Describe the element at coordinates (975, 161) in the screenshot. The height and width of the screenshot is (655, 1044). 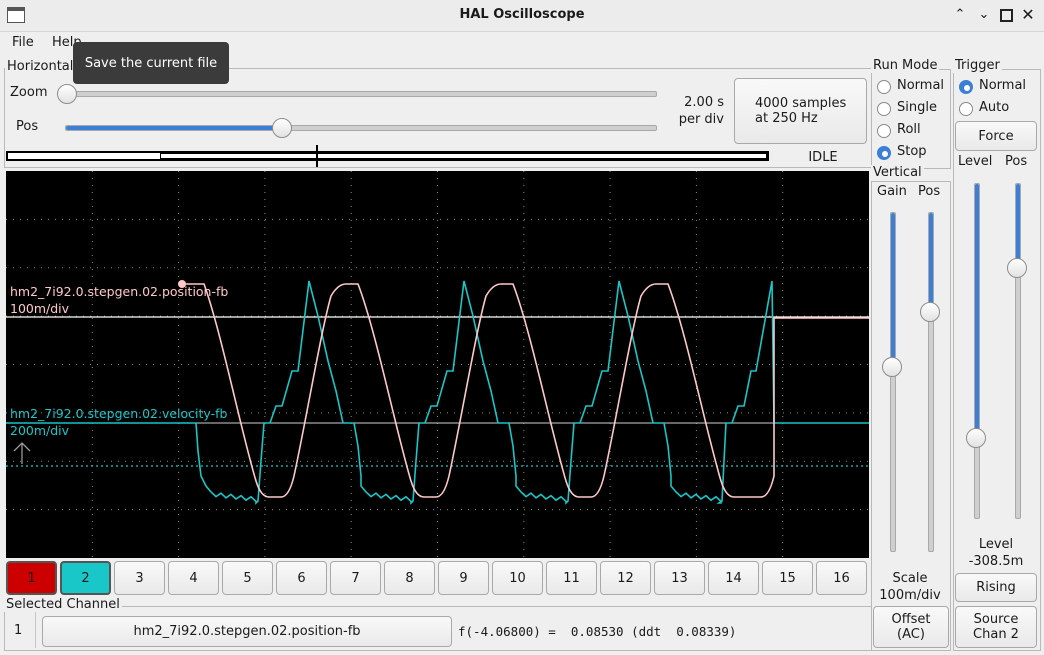
I see `trigger-level-label: Level` at that location.